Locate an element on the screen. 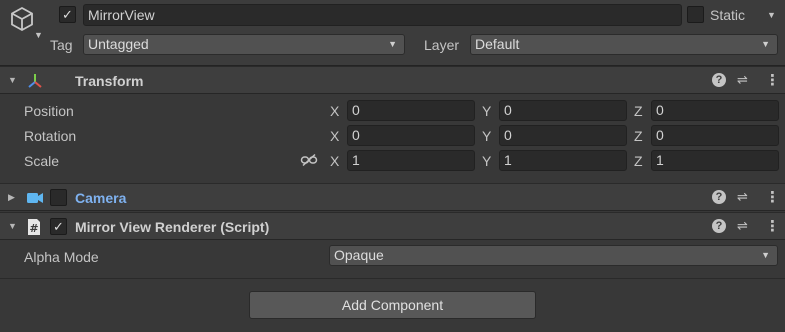  active-checkbox: ✓ is located at coordinates (67, 14).